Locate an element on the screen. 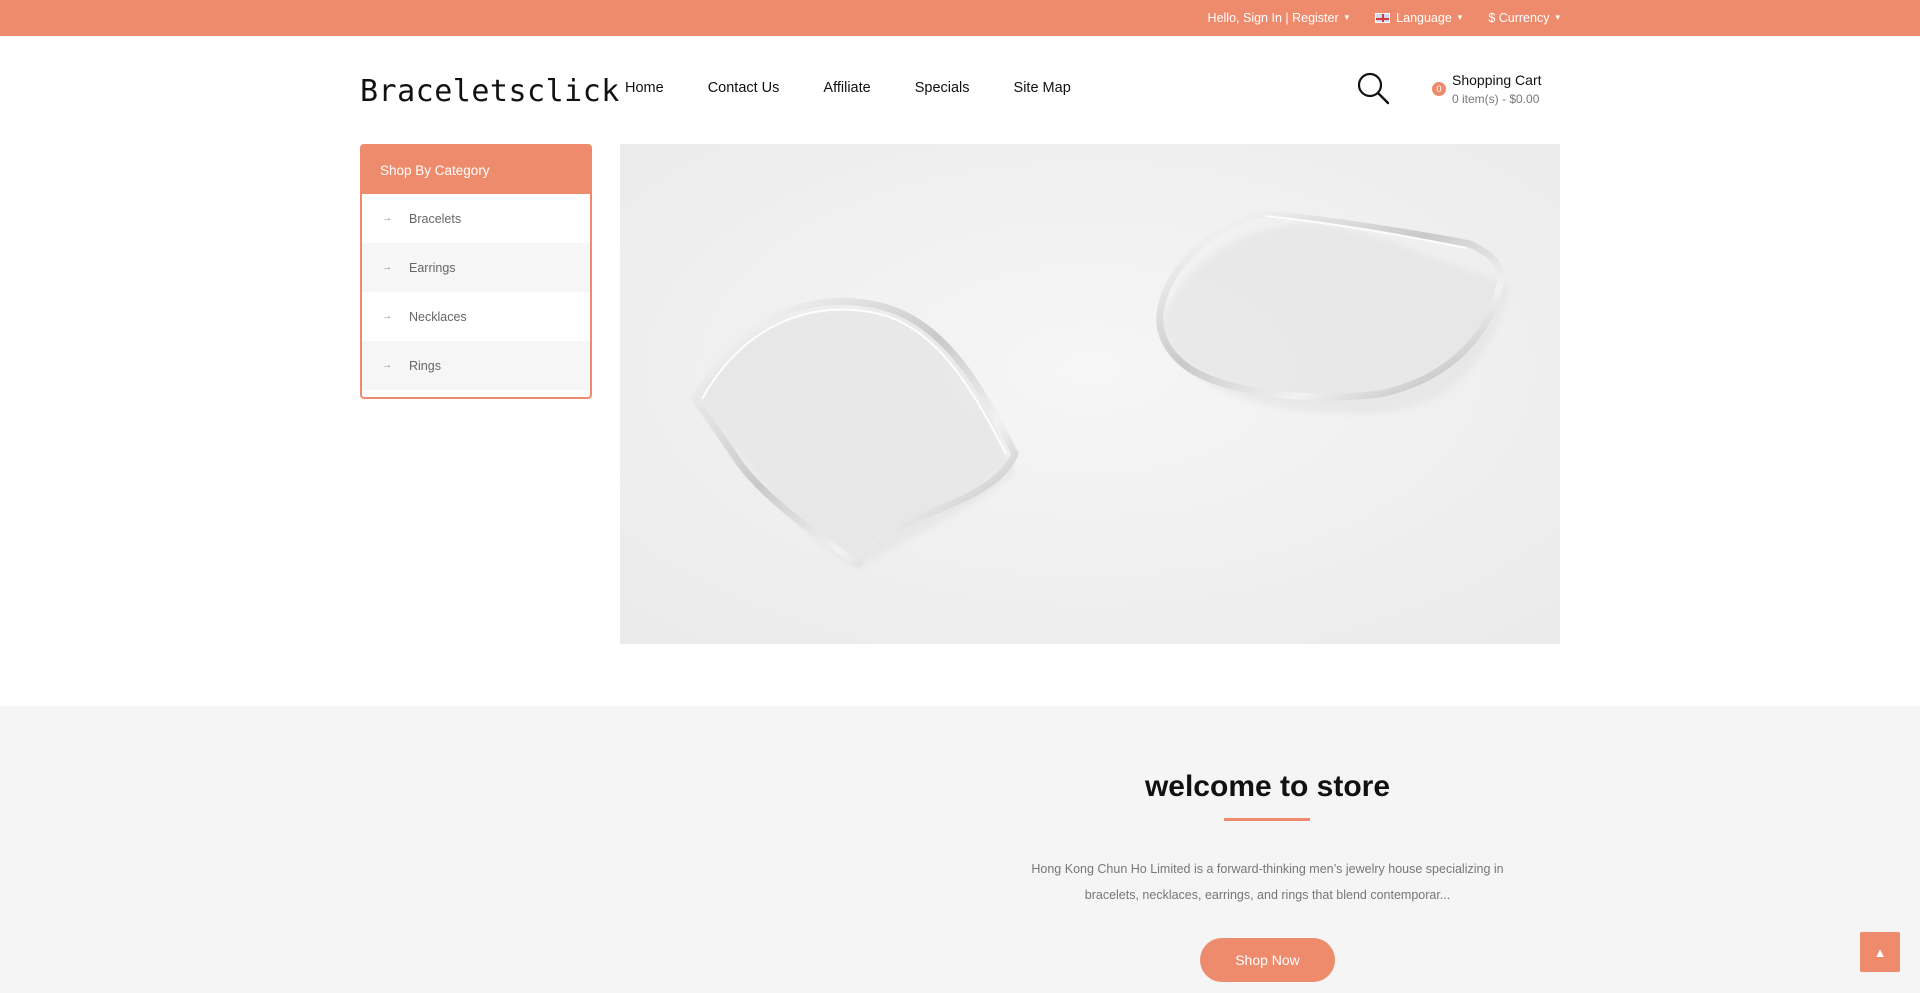 This screenshot has height=993, width=1920. title-underline is located at coordinates (1267, 819).